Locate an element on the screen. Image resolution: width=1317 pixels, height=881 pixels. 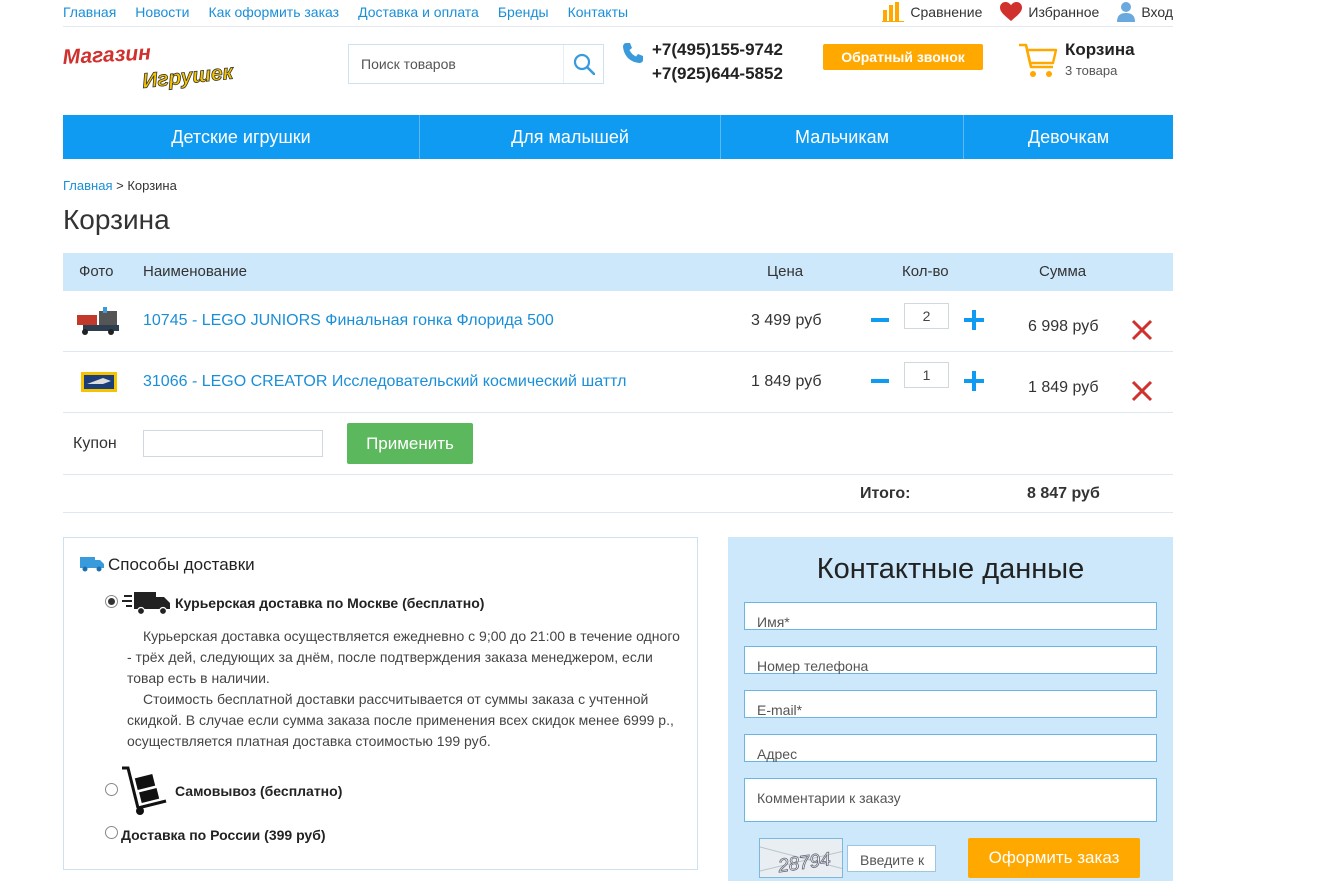
topnav-contacts-link: Контакты is located at coordinates (598, 12).